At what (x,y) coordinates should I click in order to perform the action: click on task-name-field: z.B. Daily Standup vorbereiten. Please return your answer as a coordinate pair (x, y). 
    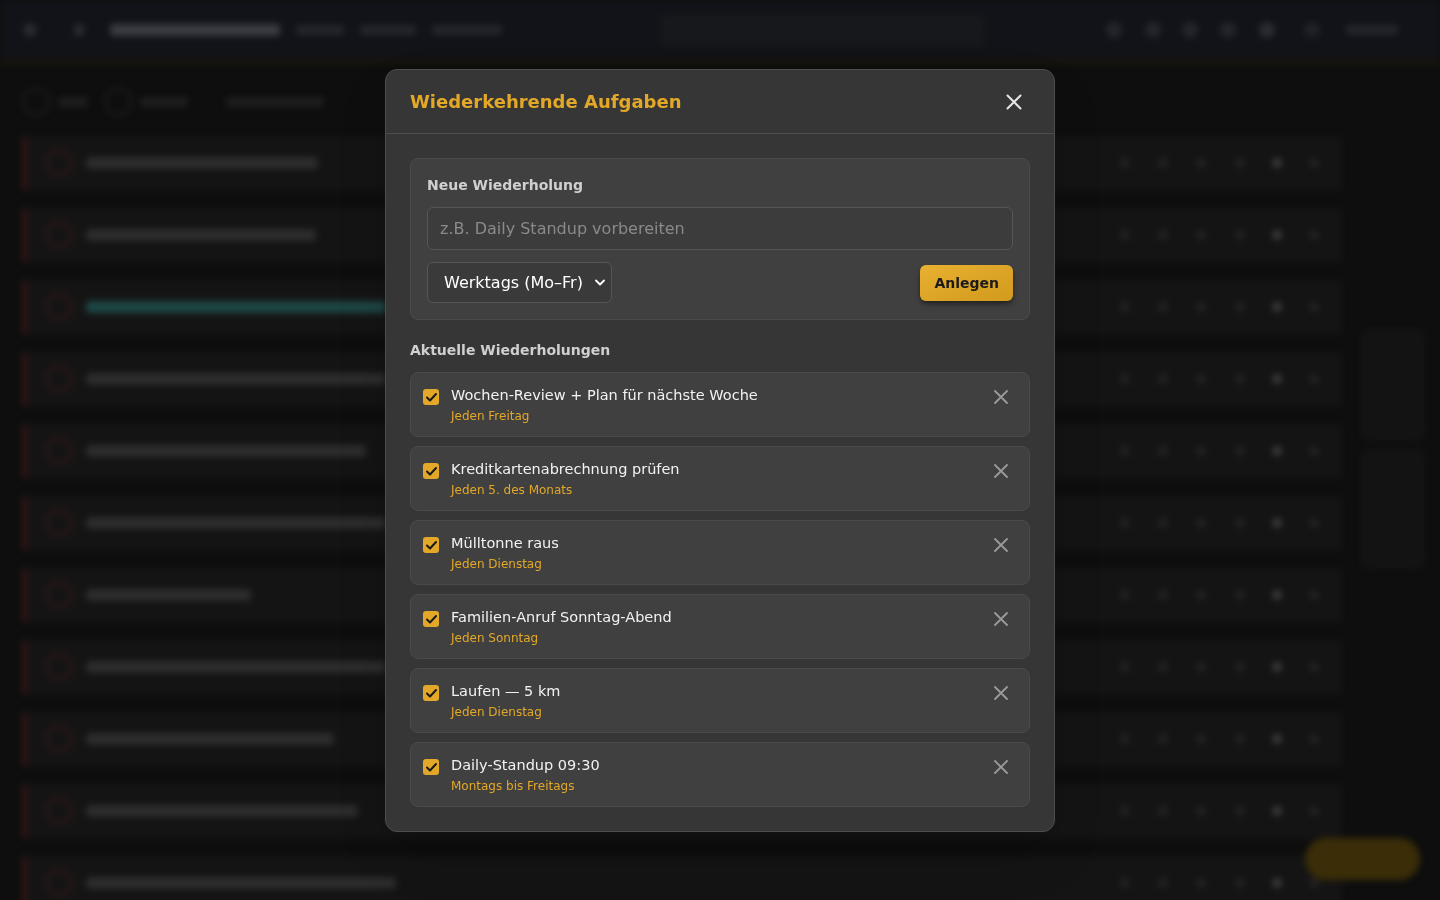
    Looking at the image, I should click on (720, 228).